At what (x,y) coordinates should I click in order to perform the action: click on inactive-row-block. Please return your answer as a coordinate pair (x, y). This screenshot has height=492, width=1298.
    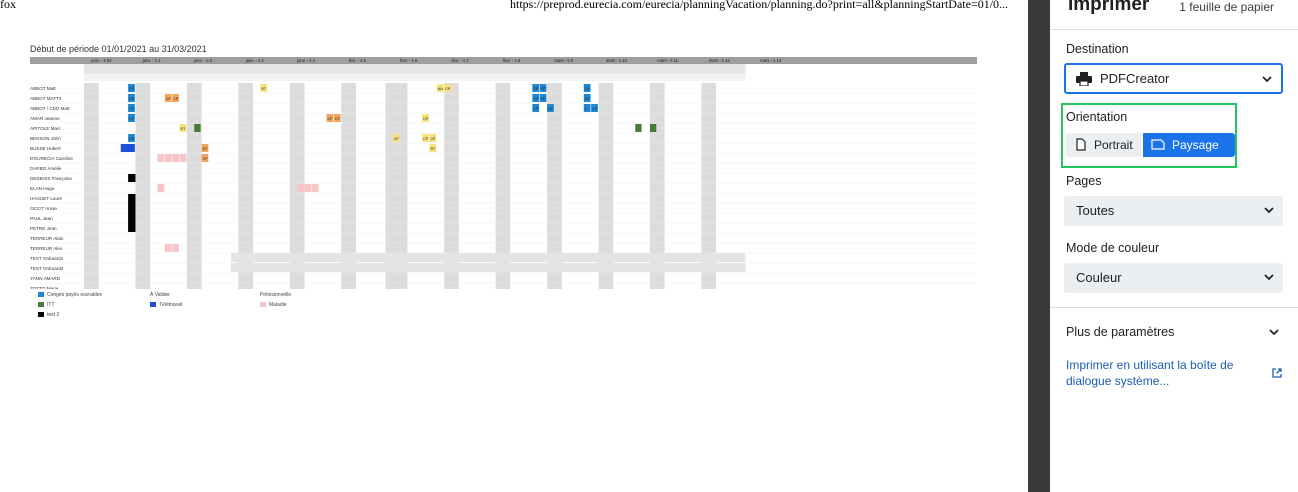
    Looking at the image, I should click on (488, 257).